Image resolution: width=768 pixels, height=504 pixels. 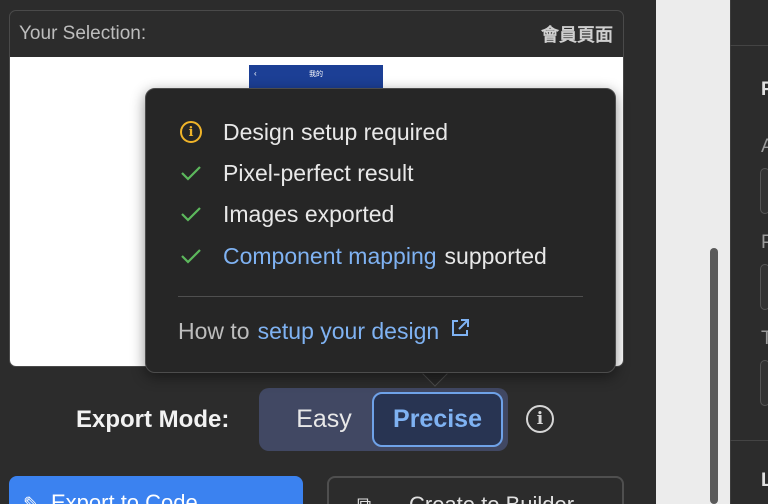 What do you see at coordinates (577, 35) in the screenshot?
I see `selected-page-name: 會員頁面` at bounding box center [577, 35].